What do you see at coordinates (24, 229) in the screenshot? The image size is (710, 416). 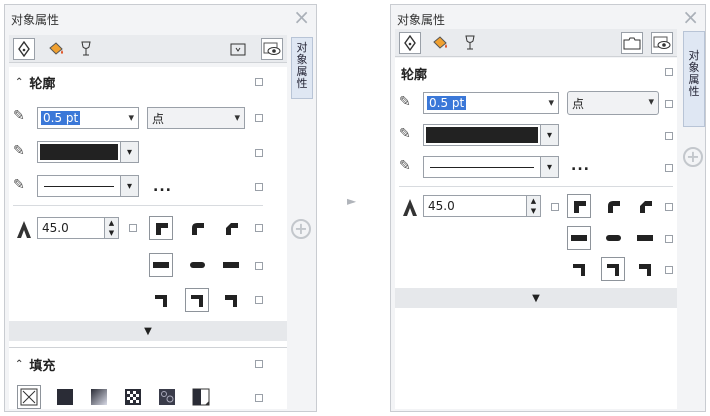 I see `miter-limit-icon` at bounding box center [24, 229].